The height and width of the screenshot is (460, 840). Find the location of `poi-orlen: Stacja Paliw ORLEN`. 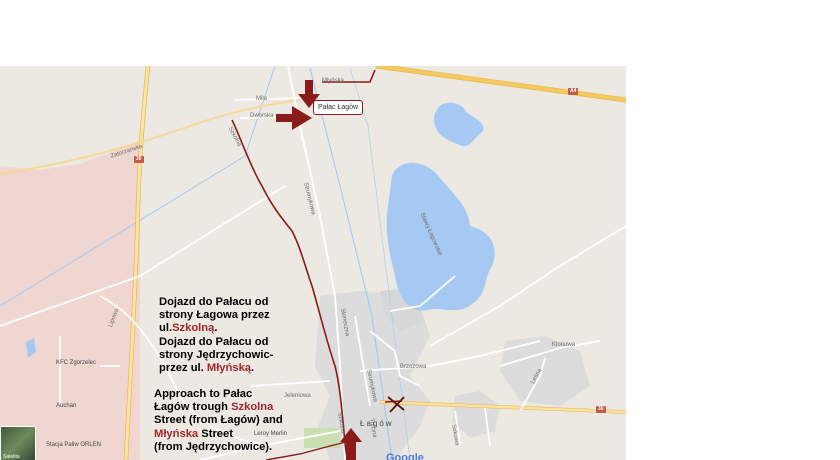

poi-orlen: Stacja Paliw ORLEN is located at coordinates (73, 445).